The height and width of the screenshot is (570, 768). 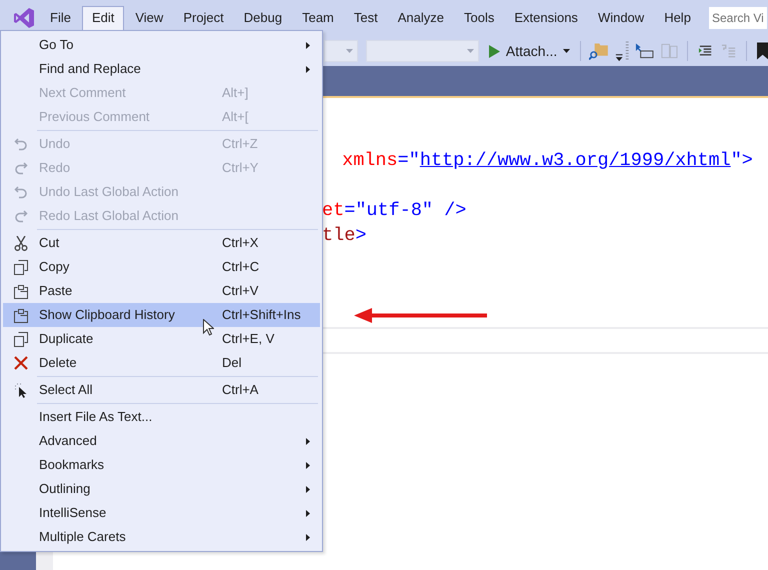 What do you see at coordinates (479, 18) in the screenshot?
I see `menu-item: Tools` at bounding box center [479, 18].